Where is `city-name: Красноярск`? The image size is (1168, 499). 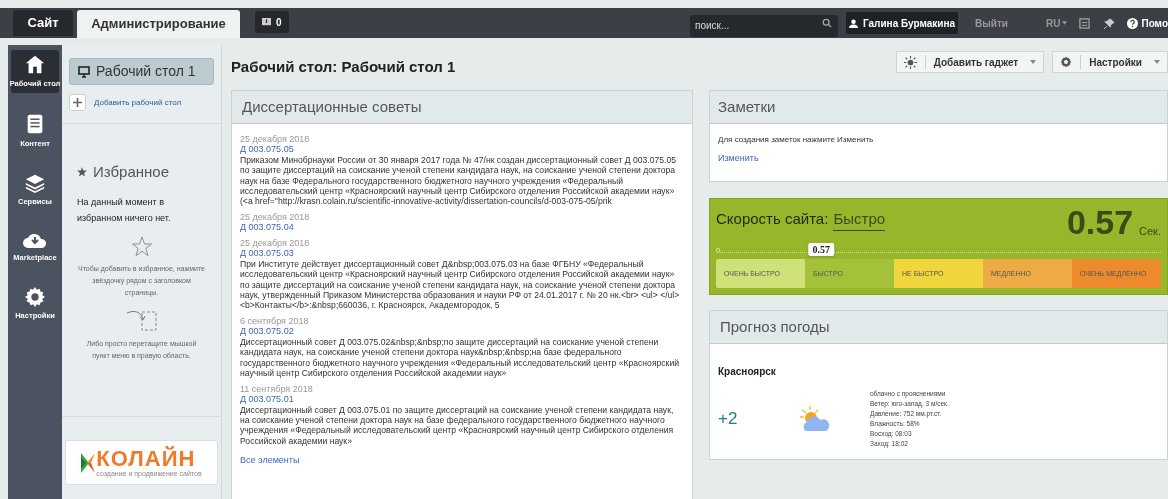
city-name: Красноярск is located at coordinates (747, 371).